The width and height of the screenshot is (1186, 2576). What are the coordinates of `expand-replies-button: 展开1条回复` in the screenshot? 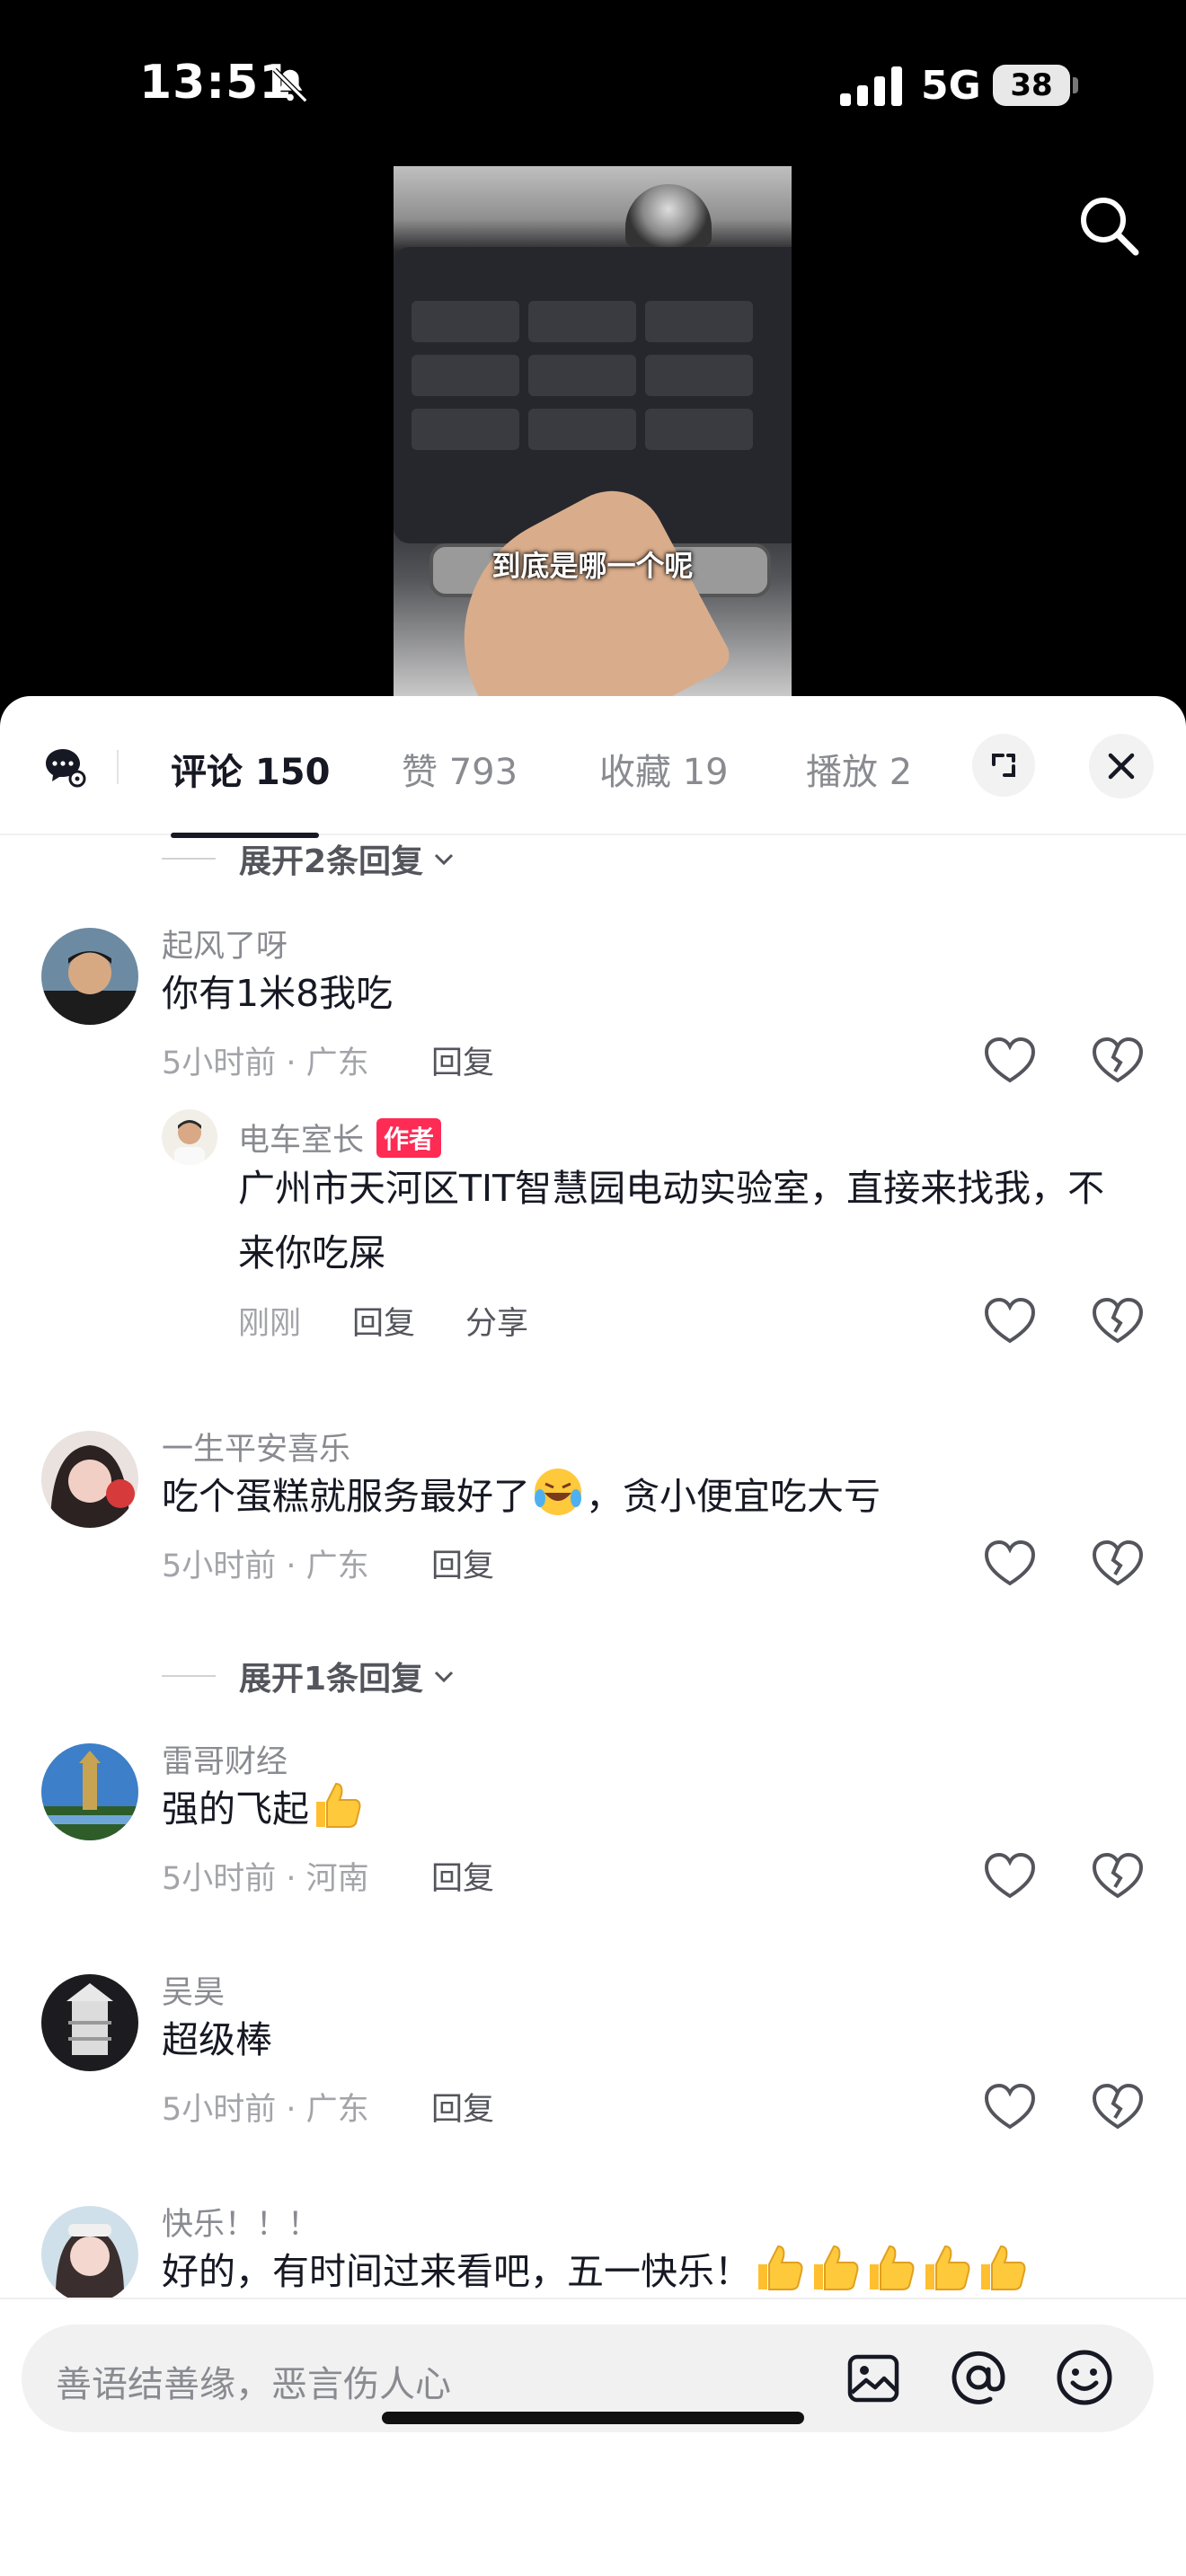 It's located at (309, 1676).